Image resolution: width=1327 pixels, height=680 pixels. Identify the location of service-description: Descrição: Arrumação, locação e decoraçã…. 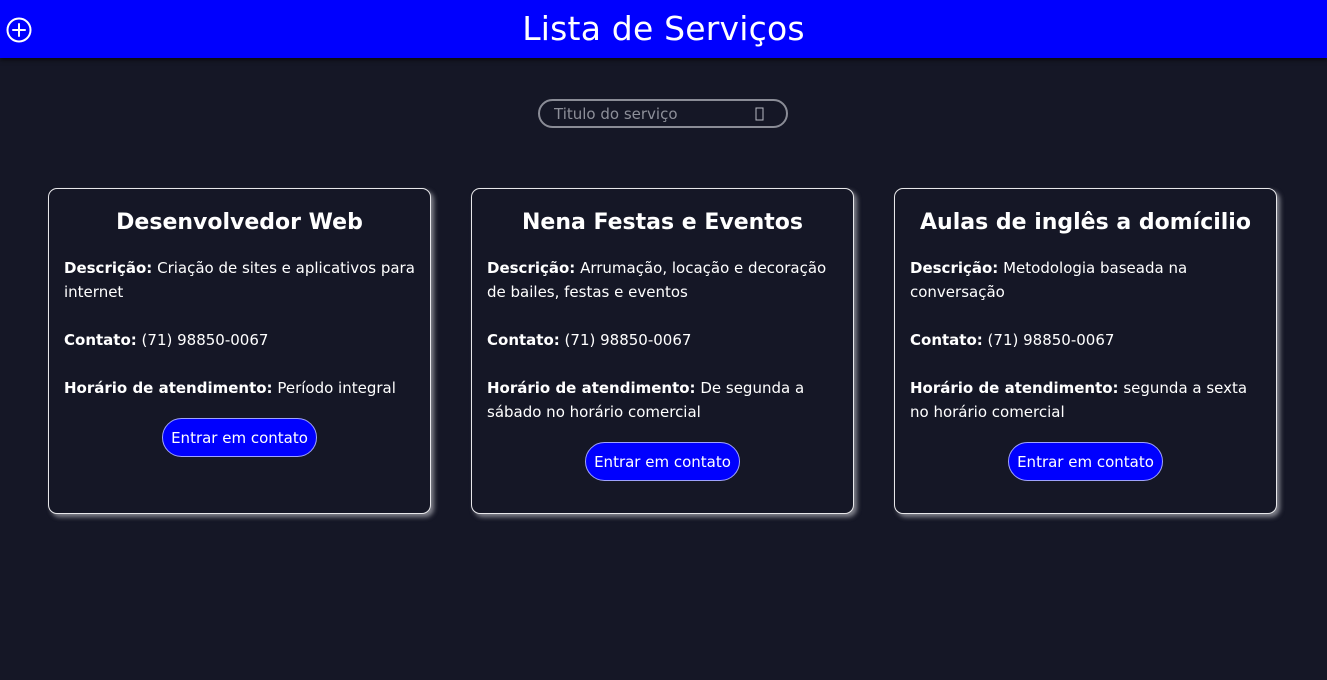
(662, 280).